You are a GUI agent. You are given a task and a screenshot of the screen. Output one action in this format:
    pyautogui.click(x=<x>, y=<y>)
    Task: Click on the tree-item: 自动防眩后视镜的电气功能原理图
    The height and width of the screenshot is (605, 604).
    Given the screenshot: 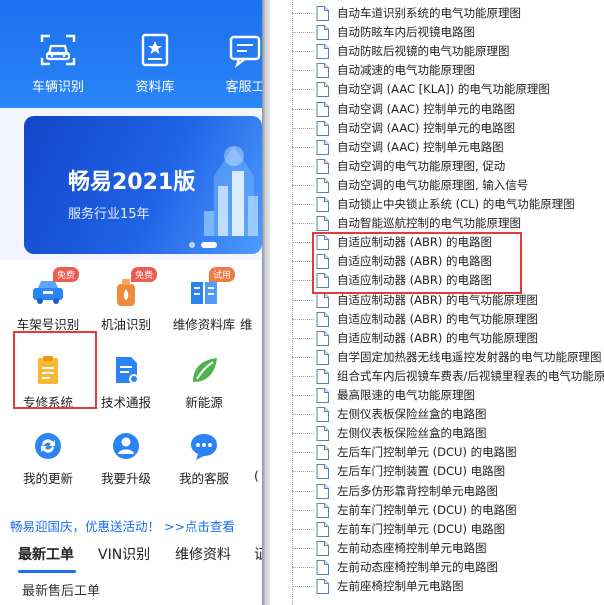 What is the action you would take?
    pyautogui.click(x=448, y=51)
    